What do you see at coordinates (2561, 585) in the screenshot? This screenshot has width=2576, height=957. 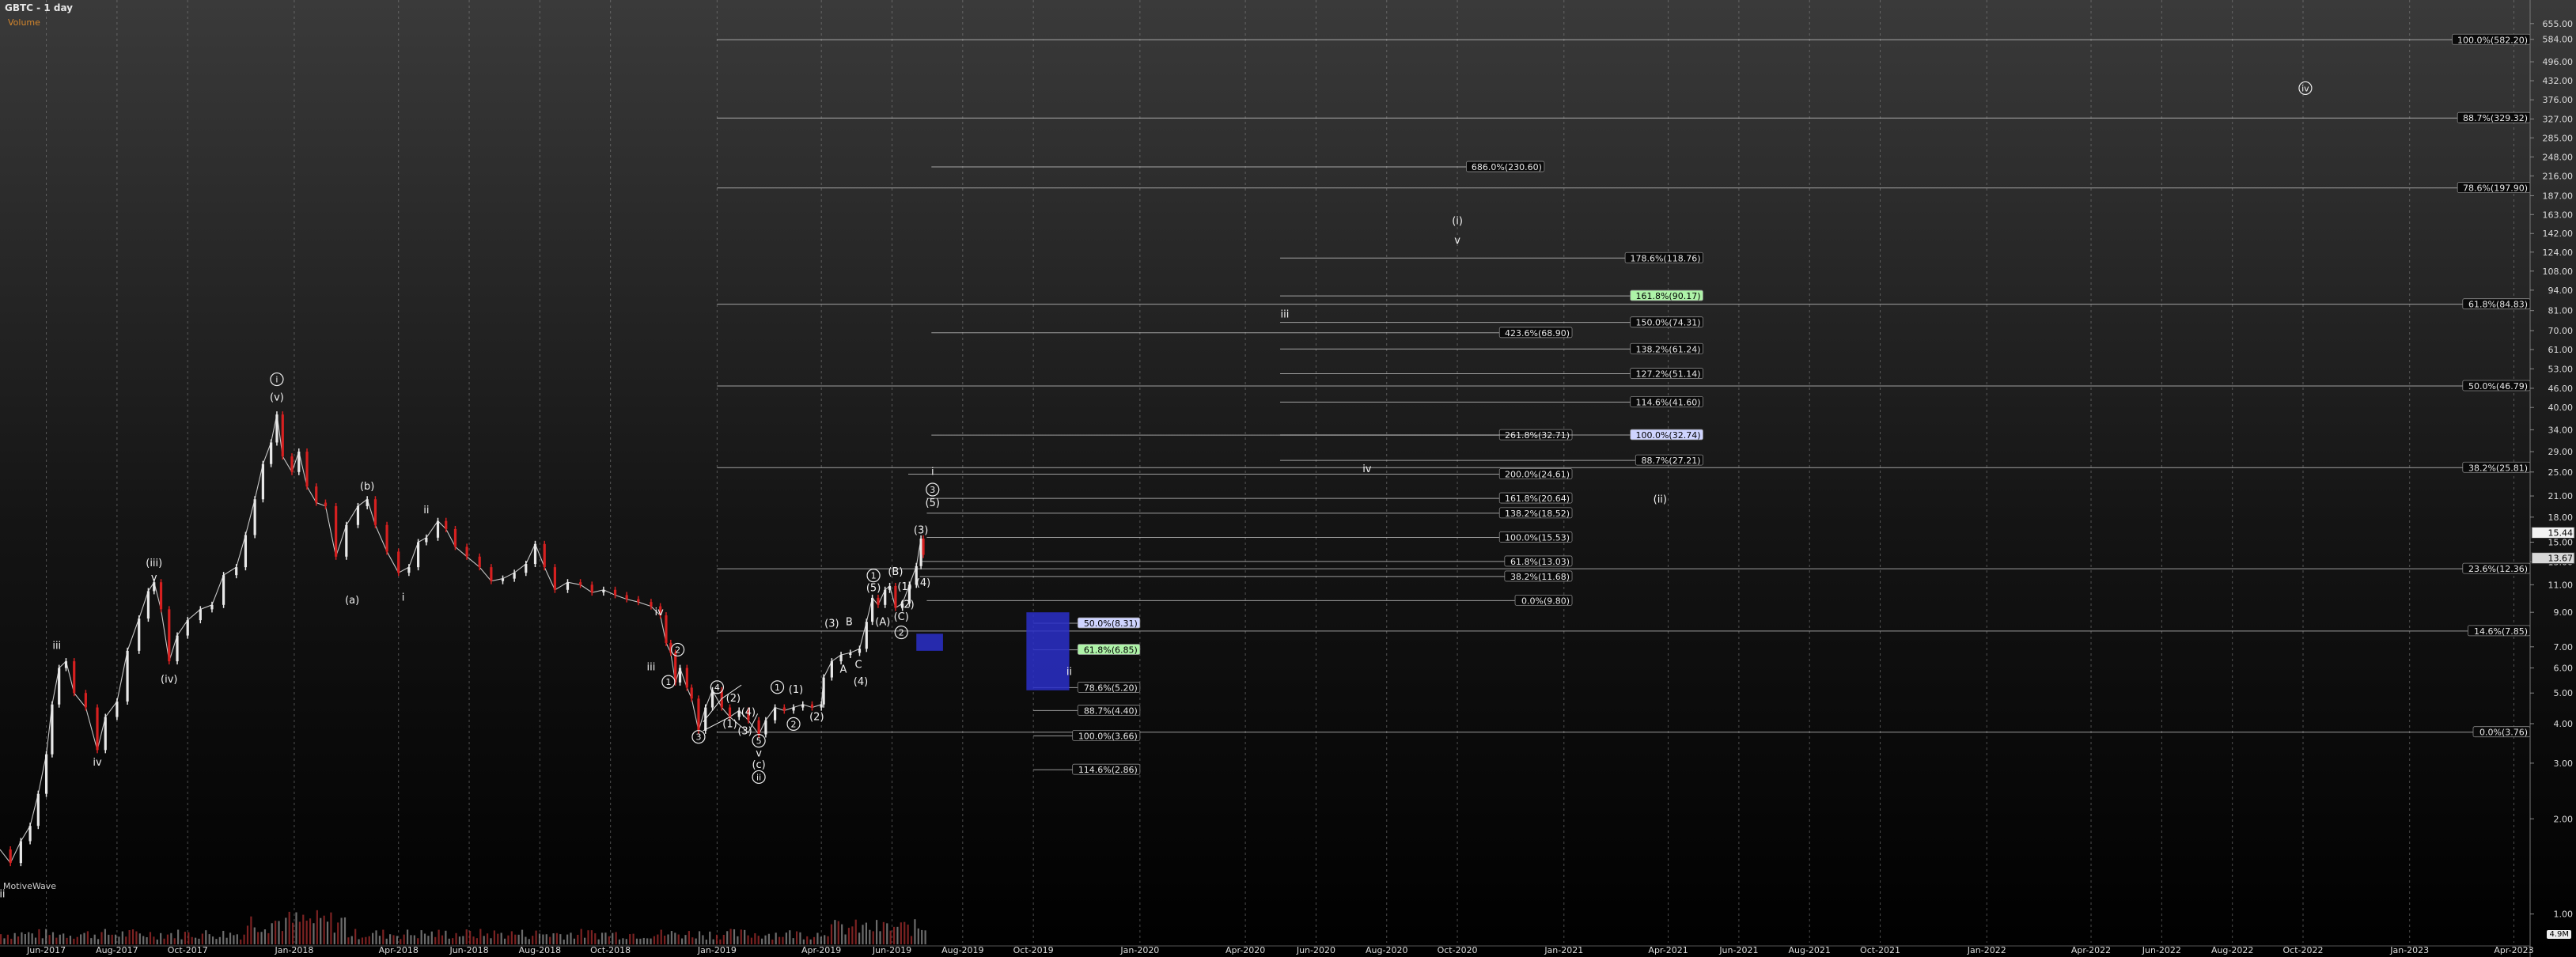 I see `y-tick-label: 11.00` at bounding box center [2561, 585].